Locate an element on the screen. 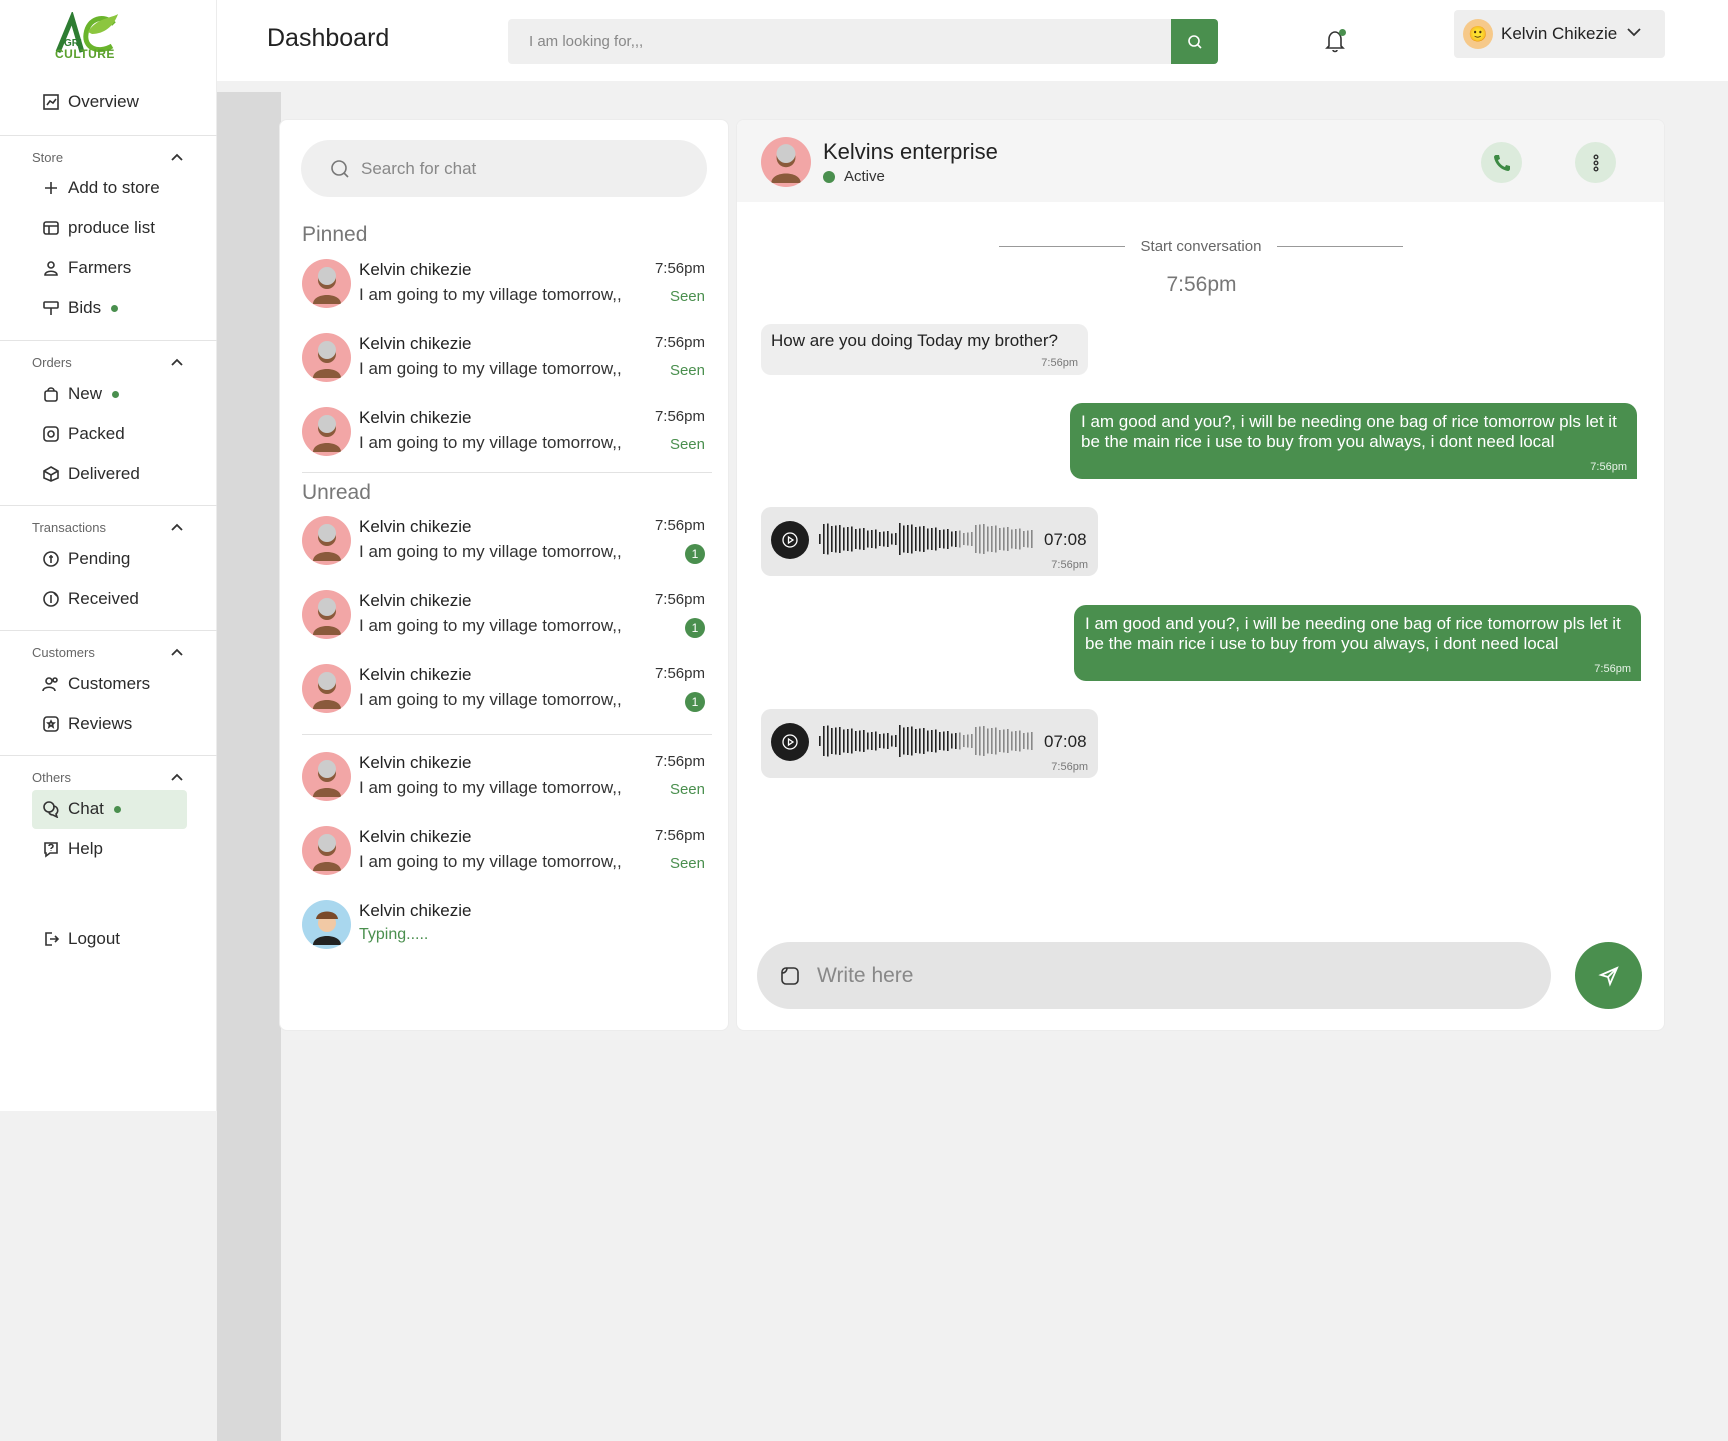 This screenshot has height=1441, width=1728. reviews-icon is located at coordinates (51, 724).